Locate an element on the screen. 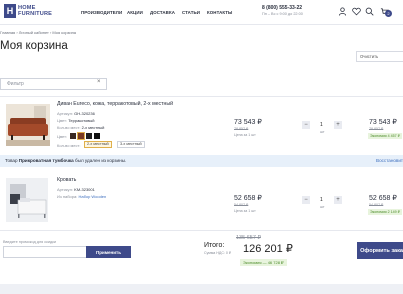 Image resolution: width=403 pixels, height=294 pixels. nav-promotions: АКЦИИ is located at coordinates (135, 12).